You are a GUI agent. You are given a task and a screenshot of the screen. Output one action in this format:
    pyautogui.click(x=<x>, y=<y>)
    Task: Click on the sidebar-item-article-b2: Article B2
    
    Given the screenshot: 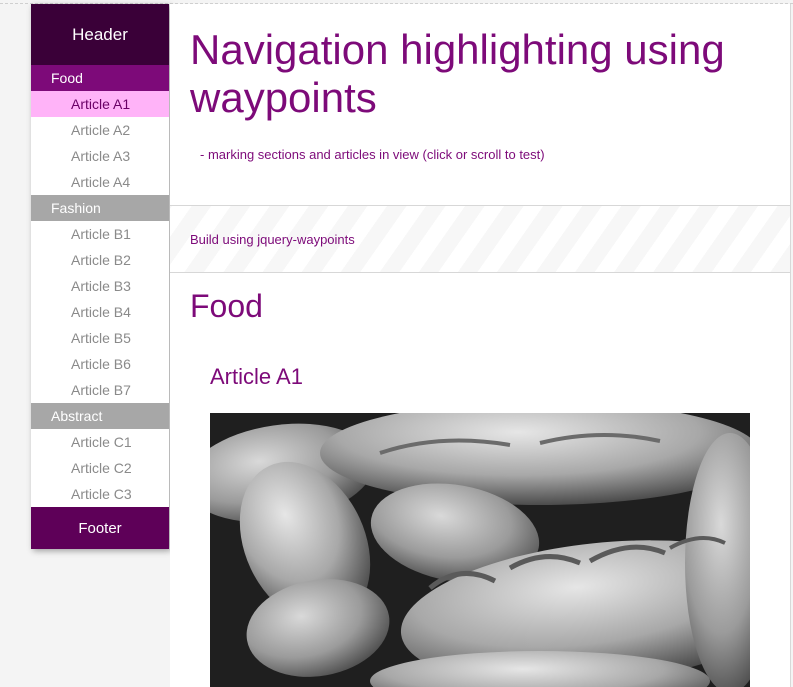 What is the action you would take?
    pyautogui.click(x=100, y=260)
    